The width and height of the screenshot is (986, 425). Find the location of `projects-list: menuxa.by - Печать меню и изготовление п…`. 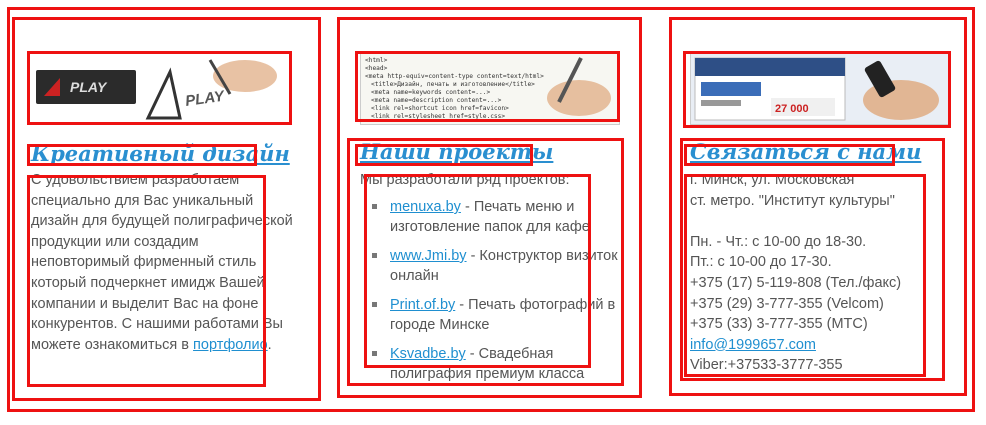

projects-list: menuxa.by - Печать меню и изготовление п… is located at coordinates (498, 295).